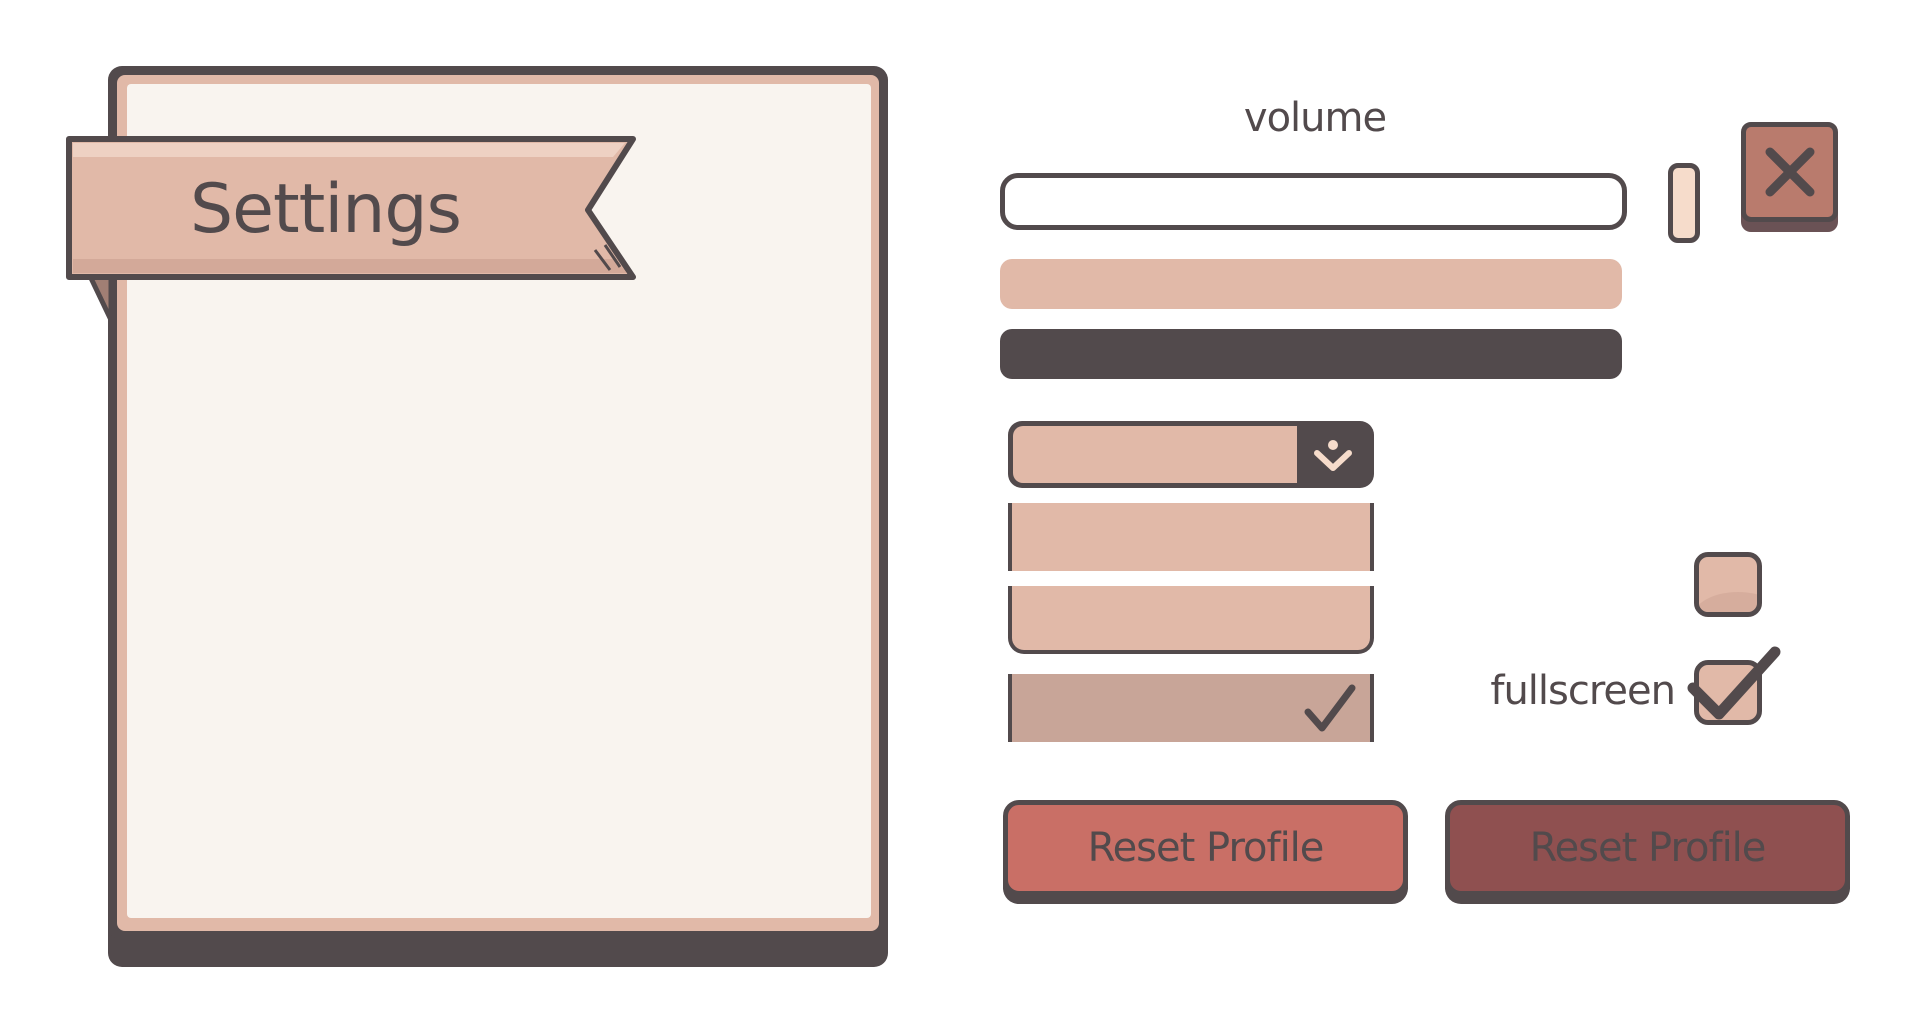 The width and height of the screenshot is (1920, 1022). Describe the element at coordinates (1155, 454) in the screenshot. I see `dropdown-selected-value` at that location.